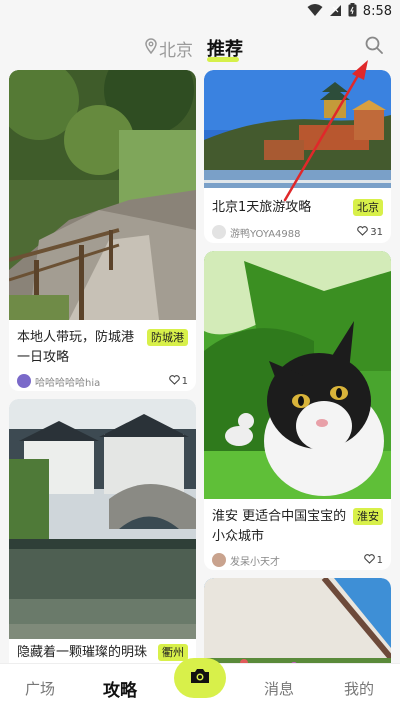 The width and height of the screenshot is (400, 711). I want to click on camera-button, so click(200, 678).